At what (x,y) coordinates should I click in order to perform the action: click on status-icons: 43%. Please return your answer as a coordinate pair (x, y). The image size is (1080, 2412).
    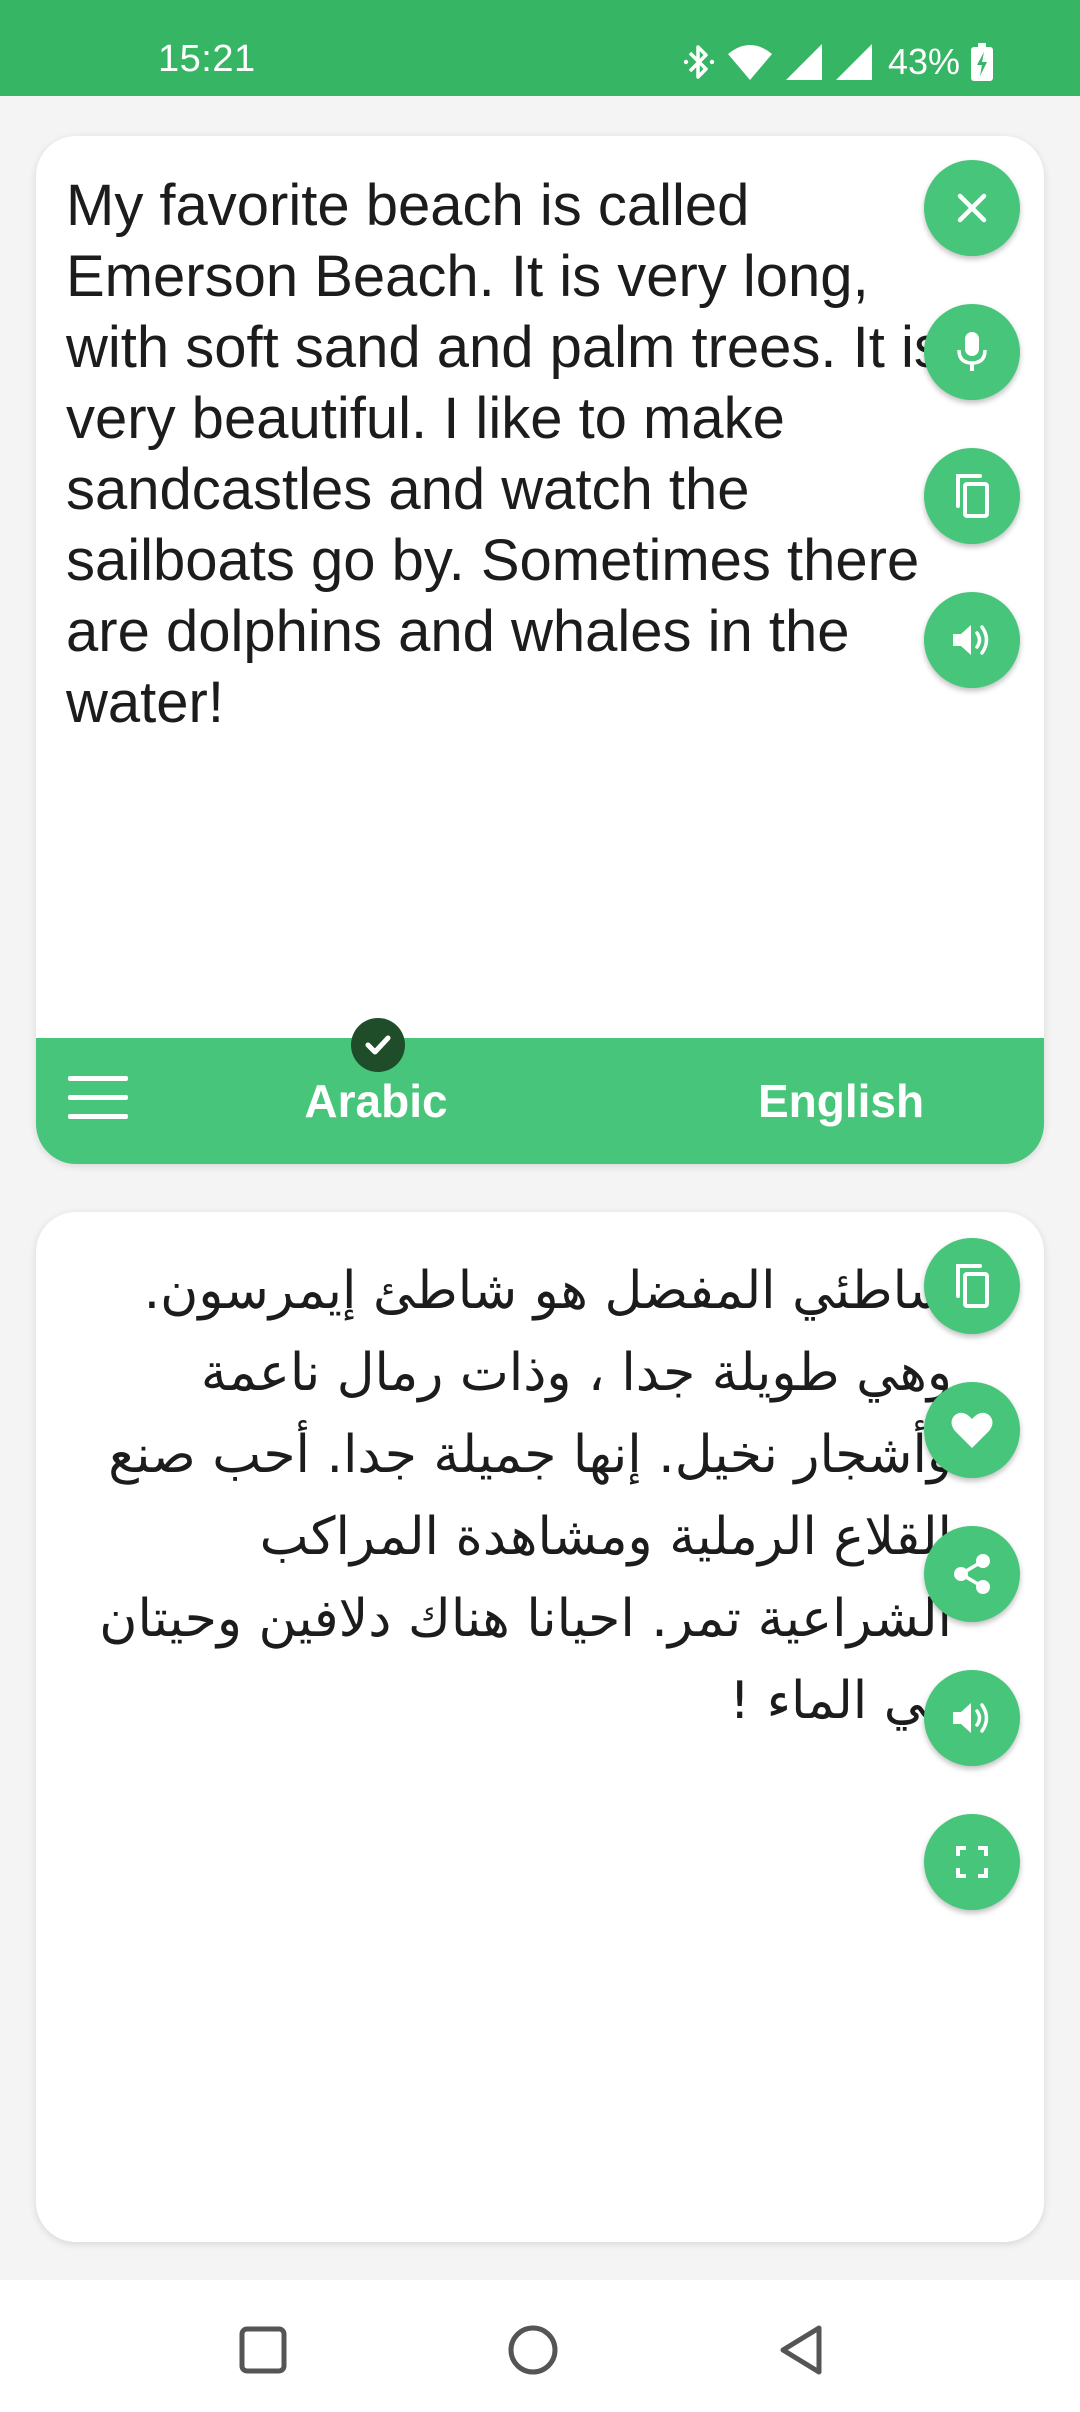
    Looking at the image, I should click on (838, 62).